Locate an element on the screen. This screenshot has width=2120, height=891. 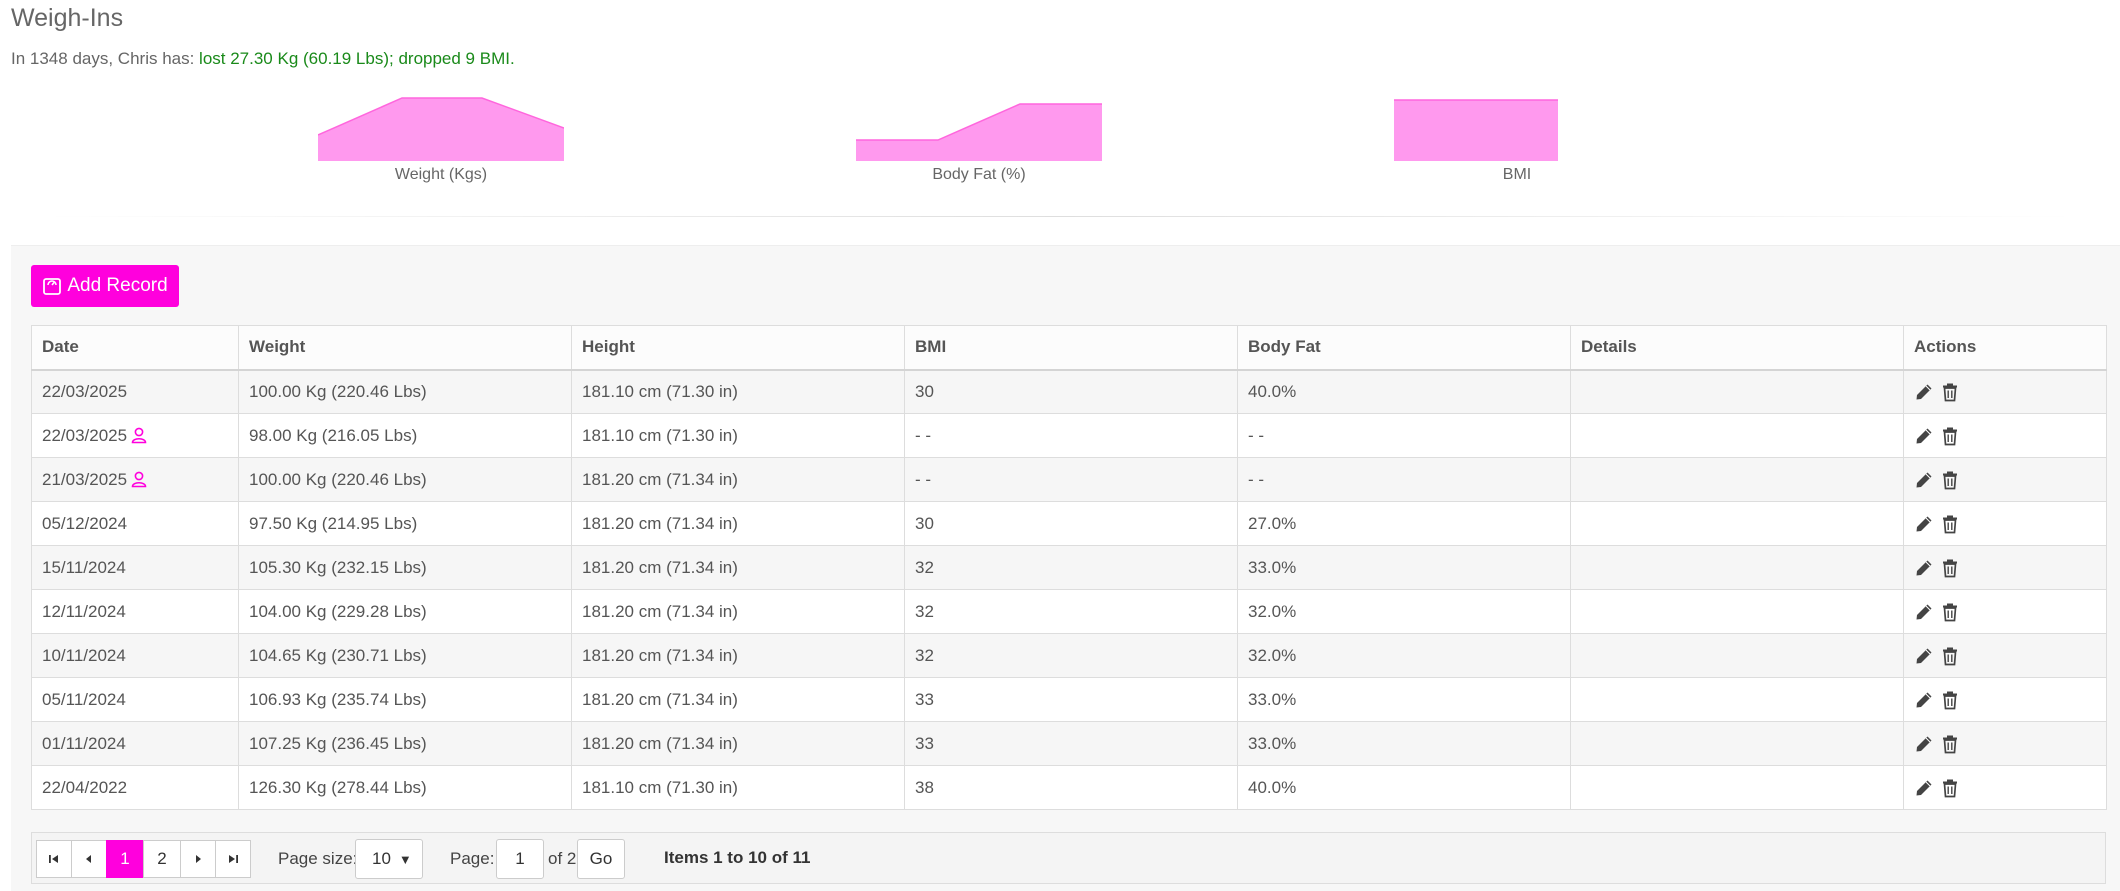
next-page-icon is located at coordinates (198, 859).